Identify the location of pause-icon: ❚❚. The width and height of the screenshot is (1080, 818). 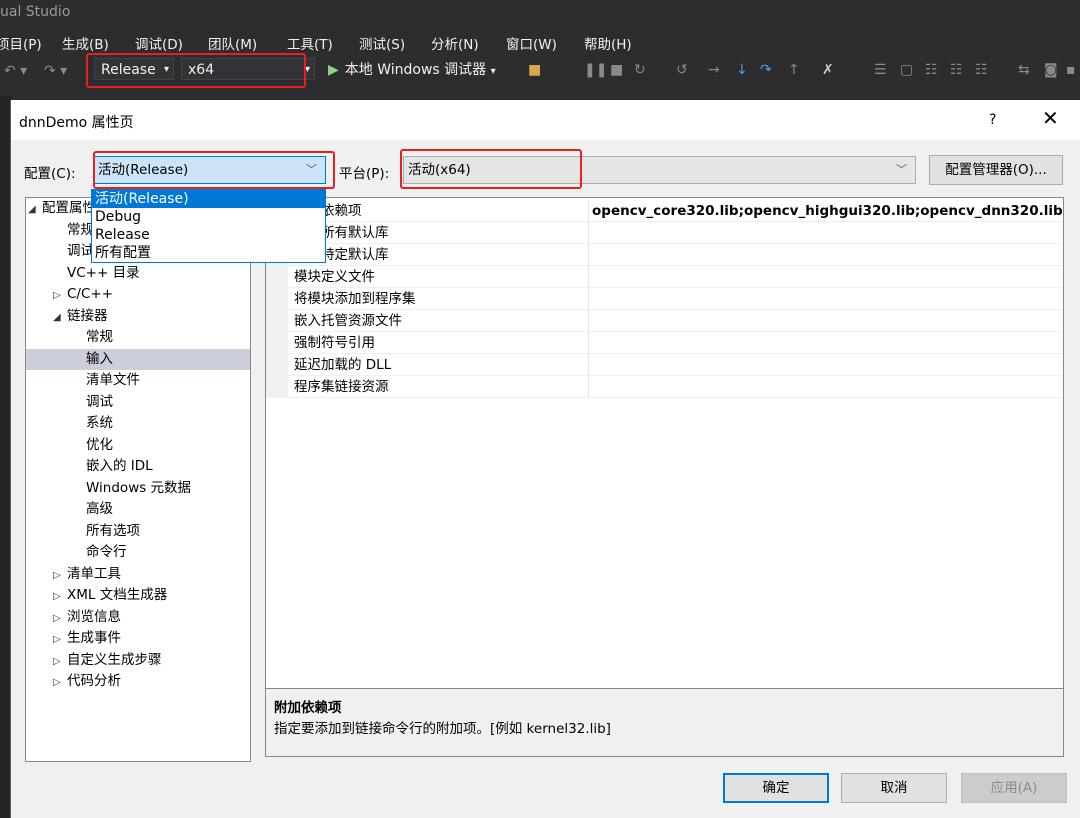
(595, 70).